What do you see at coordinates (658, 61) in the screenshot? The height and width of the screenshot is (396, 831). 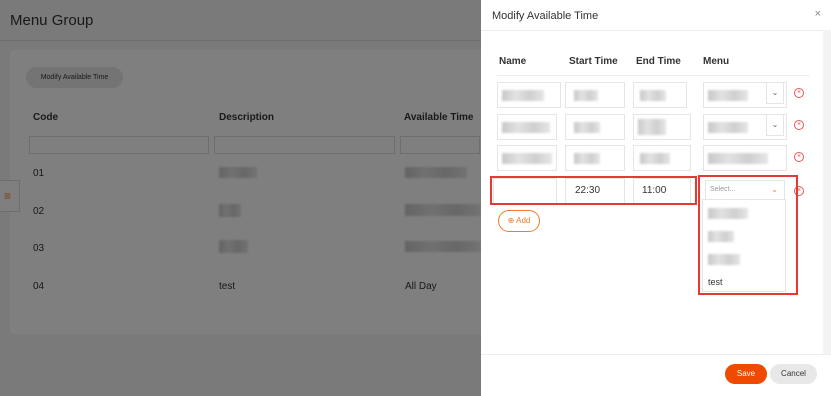 I see `column-header-end-time: End Time` at bounding box center [658, 61].